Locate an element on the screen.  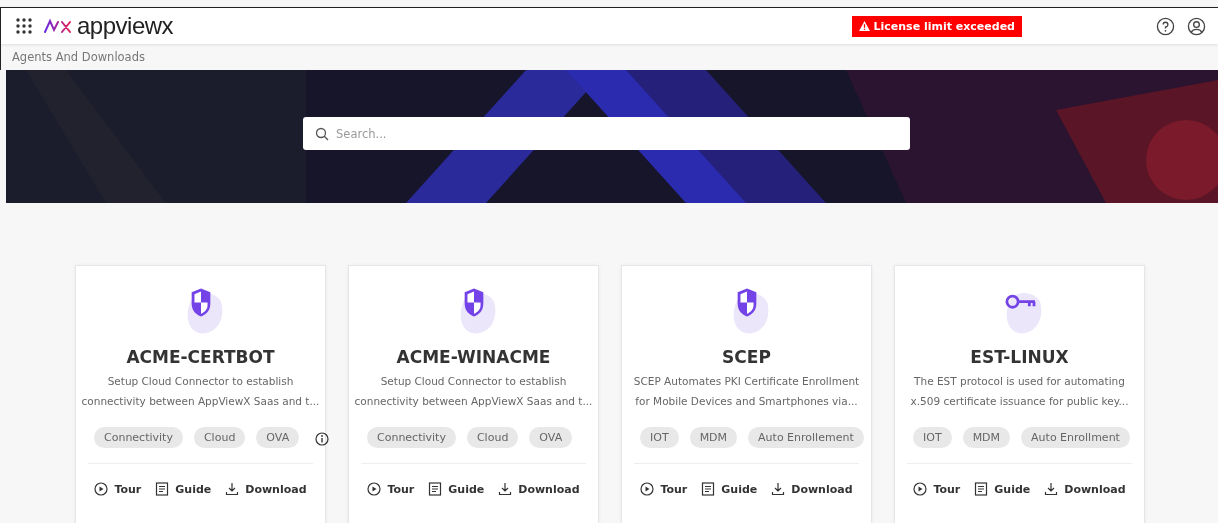
tag-chip: Auto Enrollement is located at coordinates (806, 437).